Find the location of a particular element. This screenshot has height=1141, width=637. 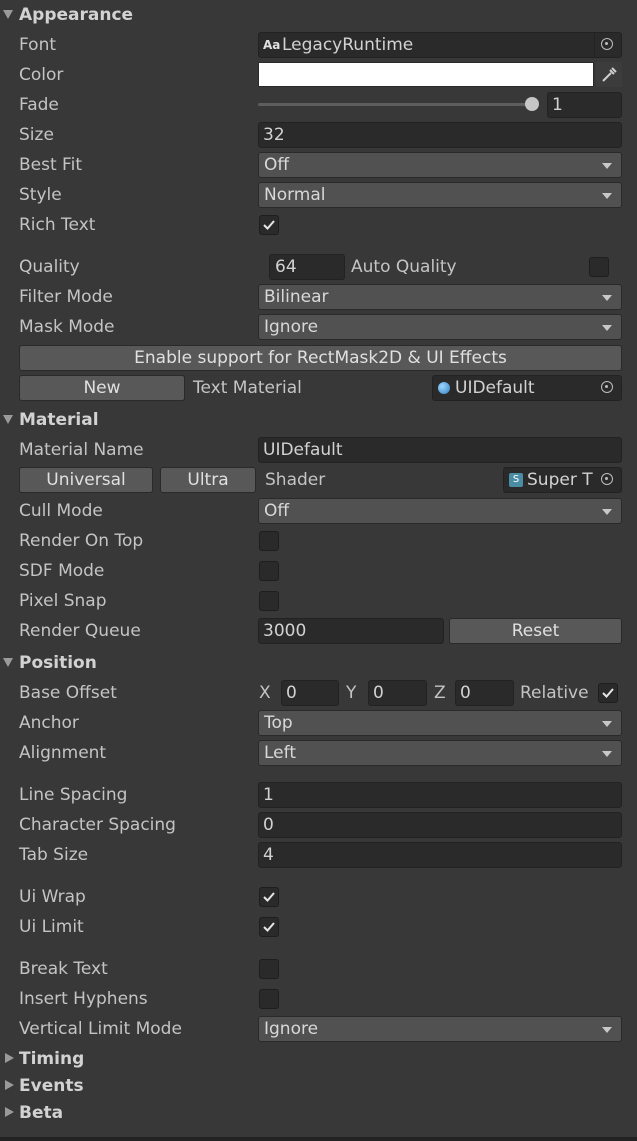

character-spacing-row: Character Spacing 0 is located at coordinates (318, 825).